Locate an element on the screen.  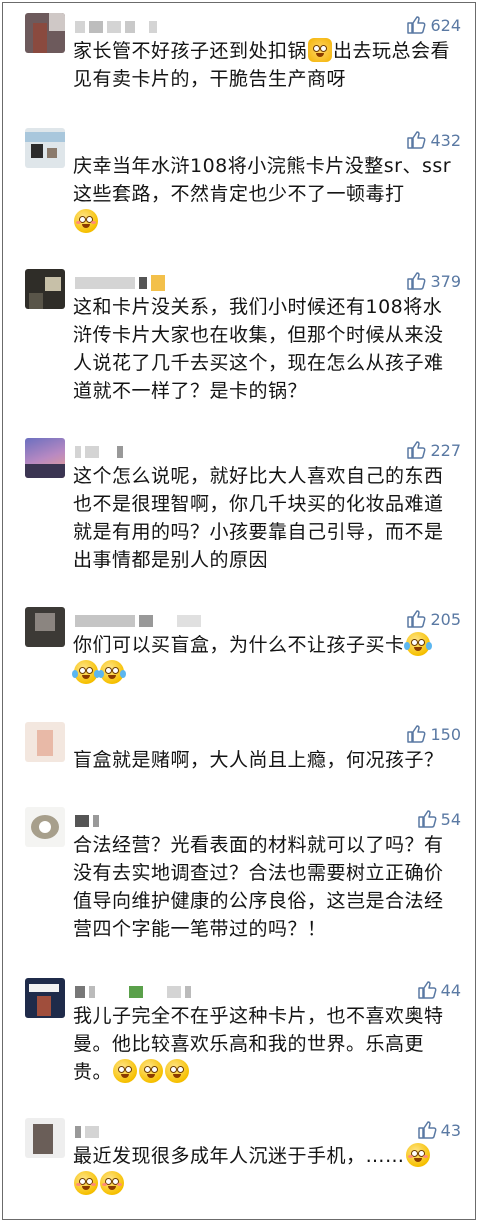
comment-text: 家长管不好孩子还到处扣锅 出去玩总会看见有卖卡片的，干脆告生产商呀 is located at coordinates (262, 64).